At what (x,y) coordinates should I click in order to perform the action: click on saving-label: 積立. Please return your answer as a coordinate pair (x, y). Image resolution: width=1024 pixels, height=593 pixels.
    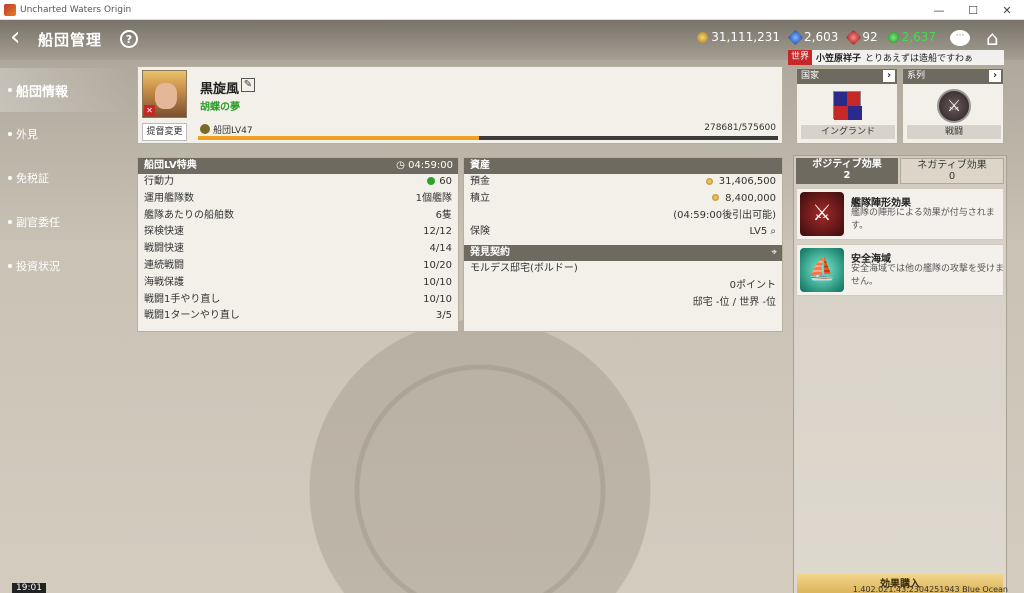
    Looking at the image, I should click on (480, 198).